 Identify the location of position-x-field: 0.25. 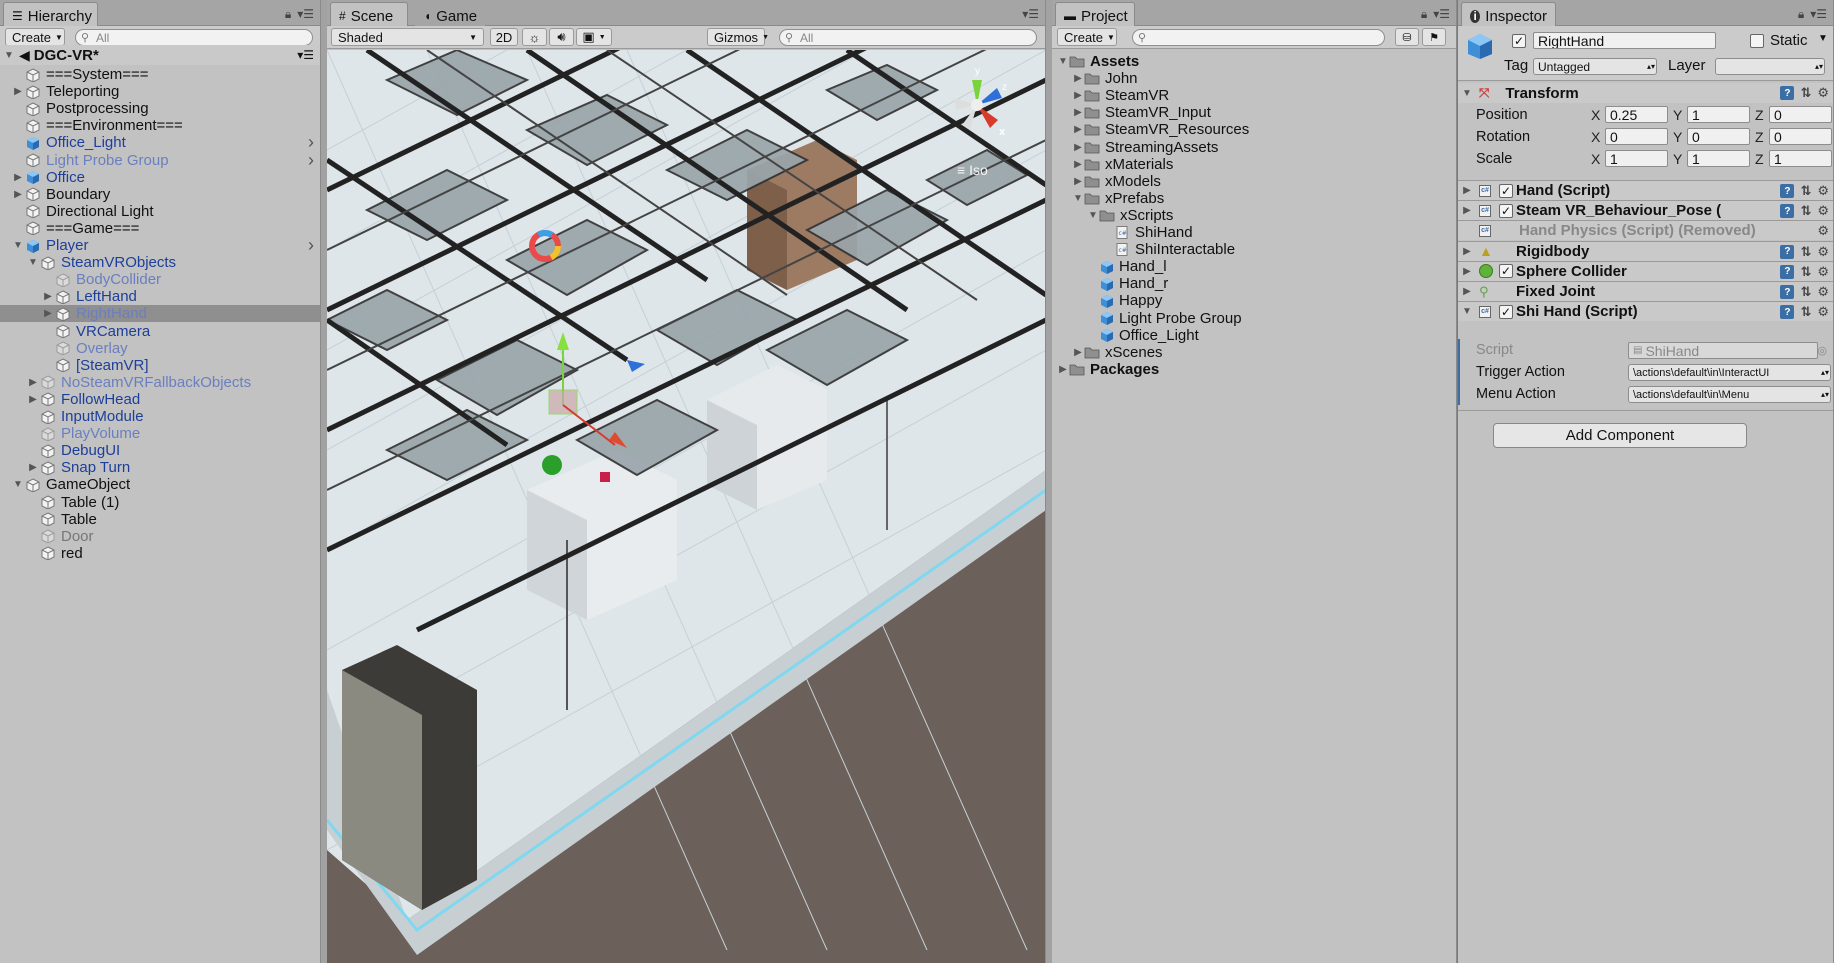
(1636, 114).